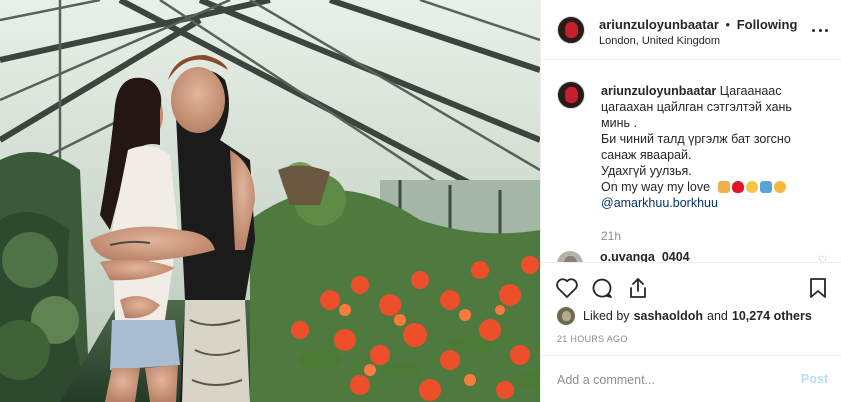 The width and height of the screenshot is (841, 402). What do you see at coordinates (638, 288) in the screenshot?
I see `share-arrow-icon` at bounding box center [638, 288].